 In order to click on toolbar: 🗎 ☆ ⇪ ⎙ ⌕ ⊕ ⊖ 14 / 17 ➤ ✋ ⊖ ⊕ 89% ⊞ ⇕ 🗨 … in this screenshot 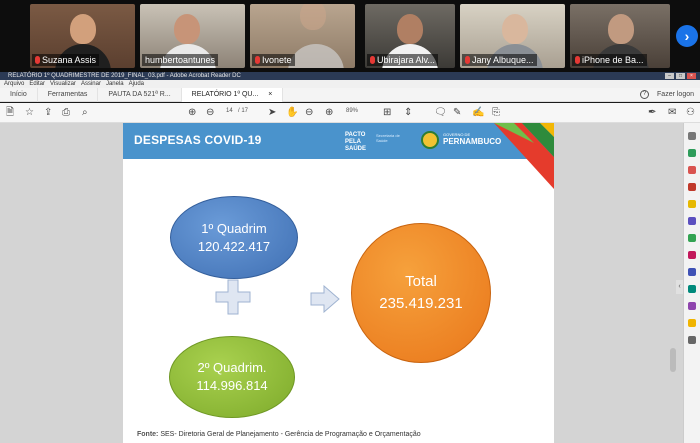, I will do `click(350, 113)`.